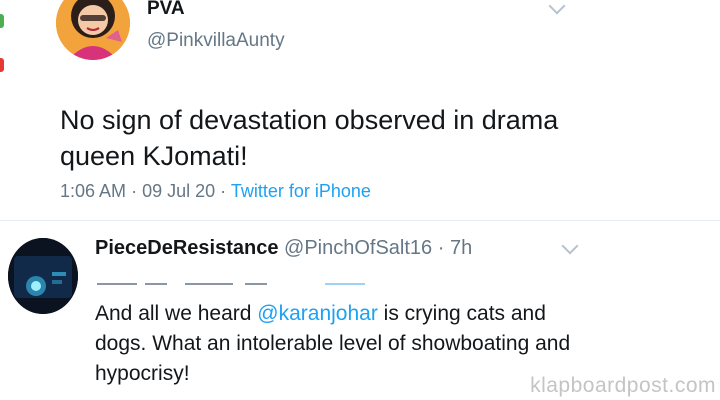 Image resolution: width=720 pixels, height=400 pixels. Describe the element at coordinates (301, 191) in the screenshot. I see `tweet-source-link: Twitter for iPhone` at that location.